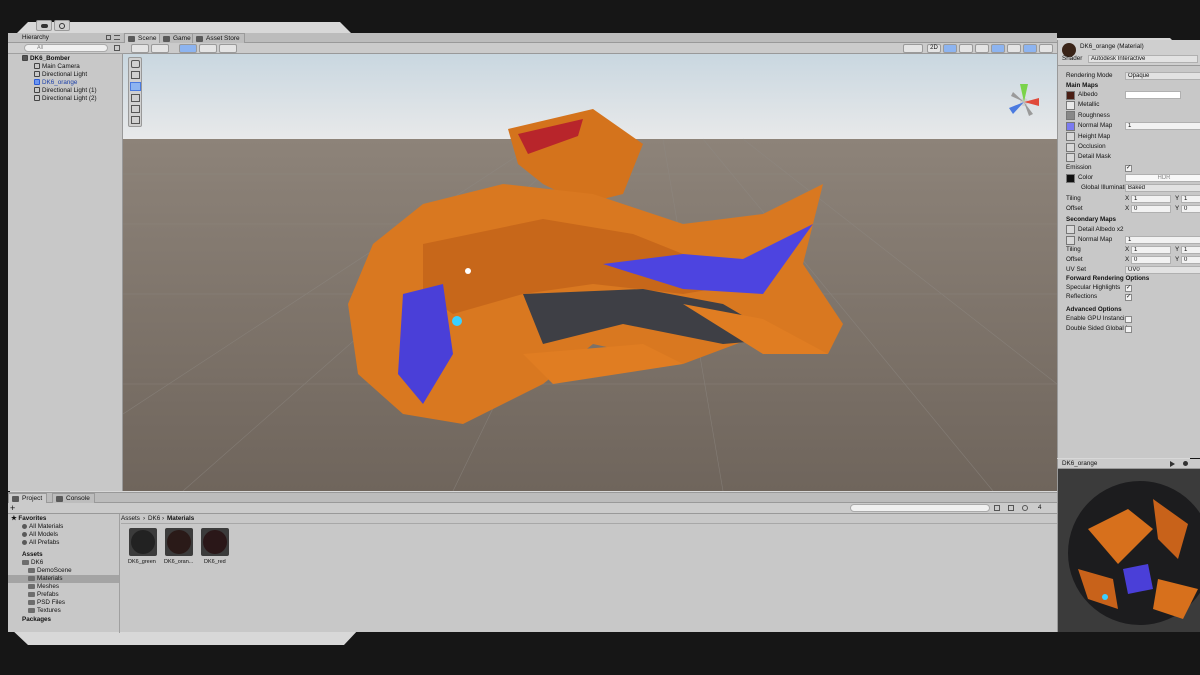 This screenshot has width=1200, height=675. What do you see at coordinates (50, 571) in the screenshot?
I see `tree-item-demoscene: DemoScene` at bounding box center [50, 571].